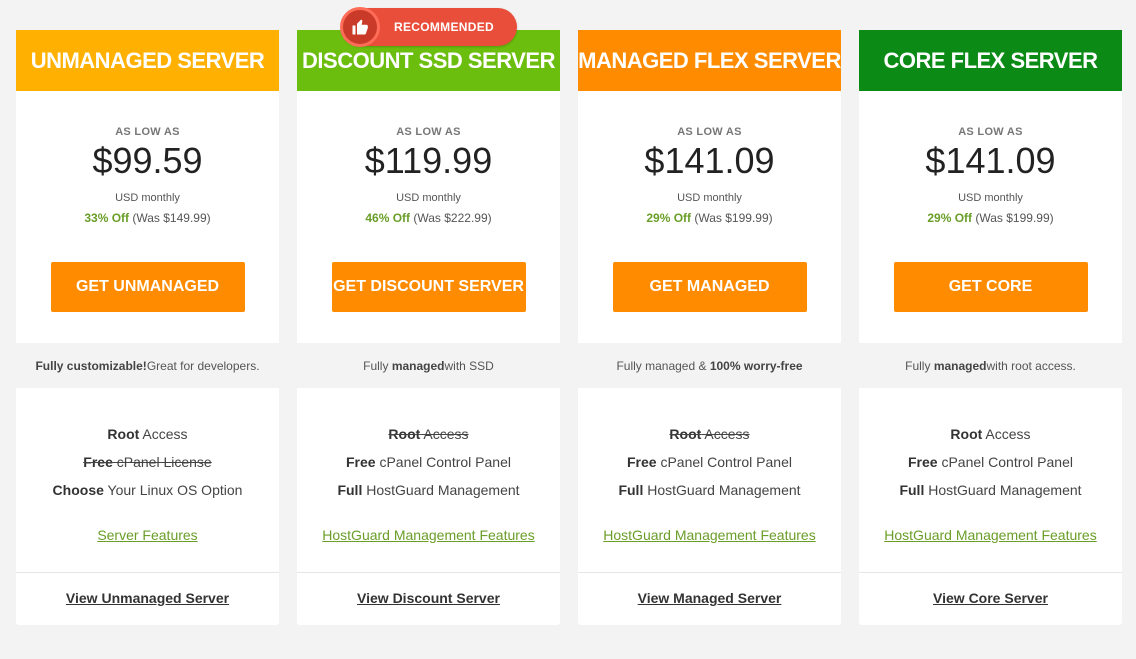  I want to click on discount-percent: 33% Off, so click(107, 218).